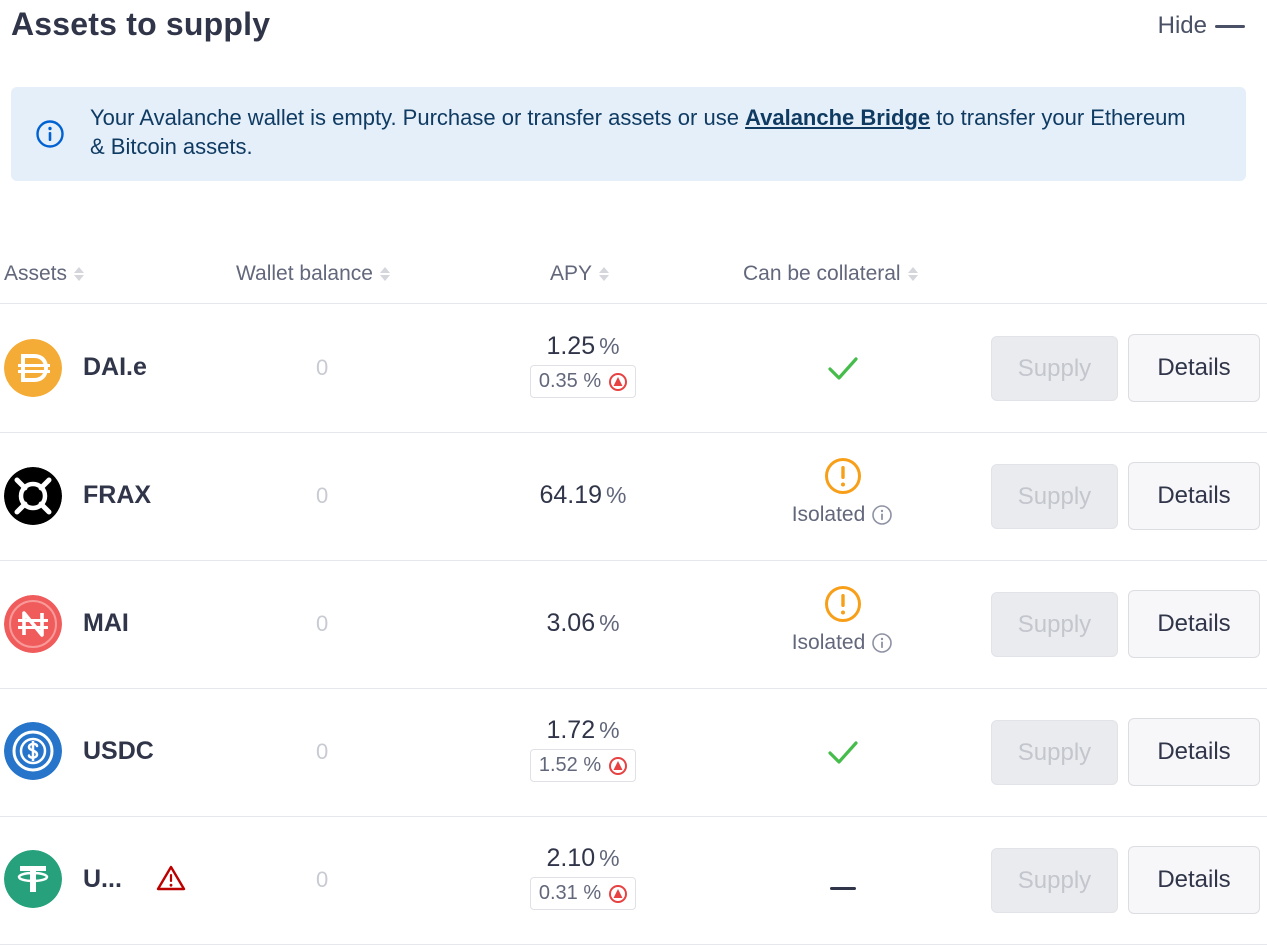 Image resolution: width=1267 pixels, height=945 pixels. I want to click on incentive-badge: 0.35 %, so click(583, 381).